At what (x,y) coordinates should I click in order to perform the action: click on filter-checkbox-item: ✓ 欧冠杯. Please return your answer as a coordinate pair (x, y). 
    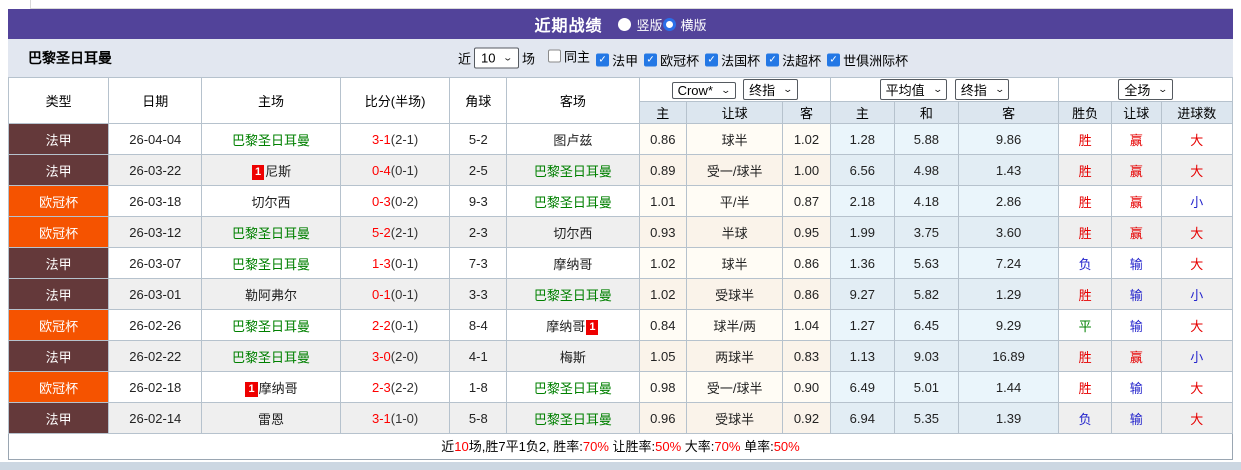
    Looking at the image, I should click on (671, 60).